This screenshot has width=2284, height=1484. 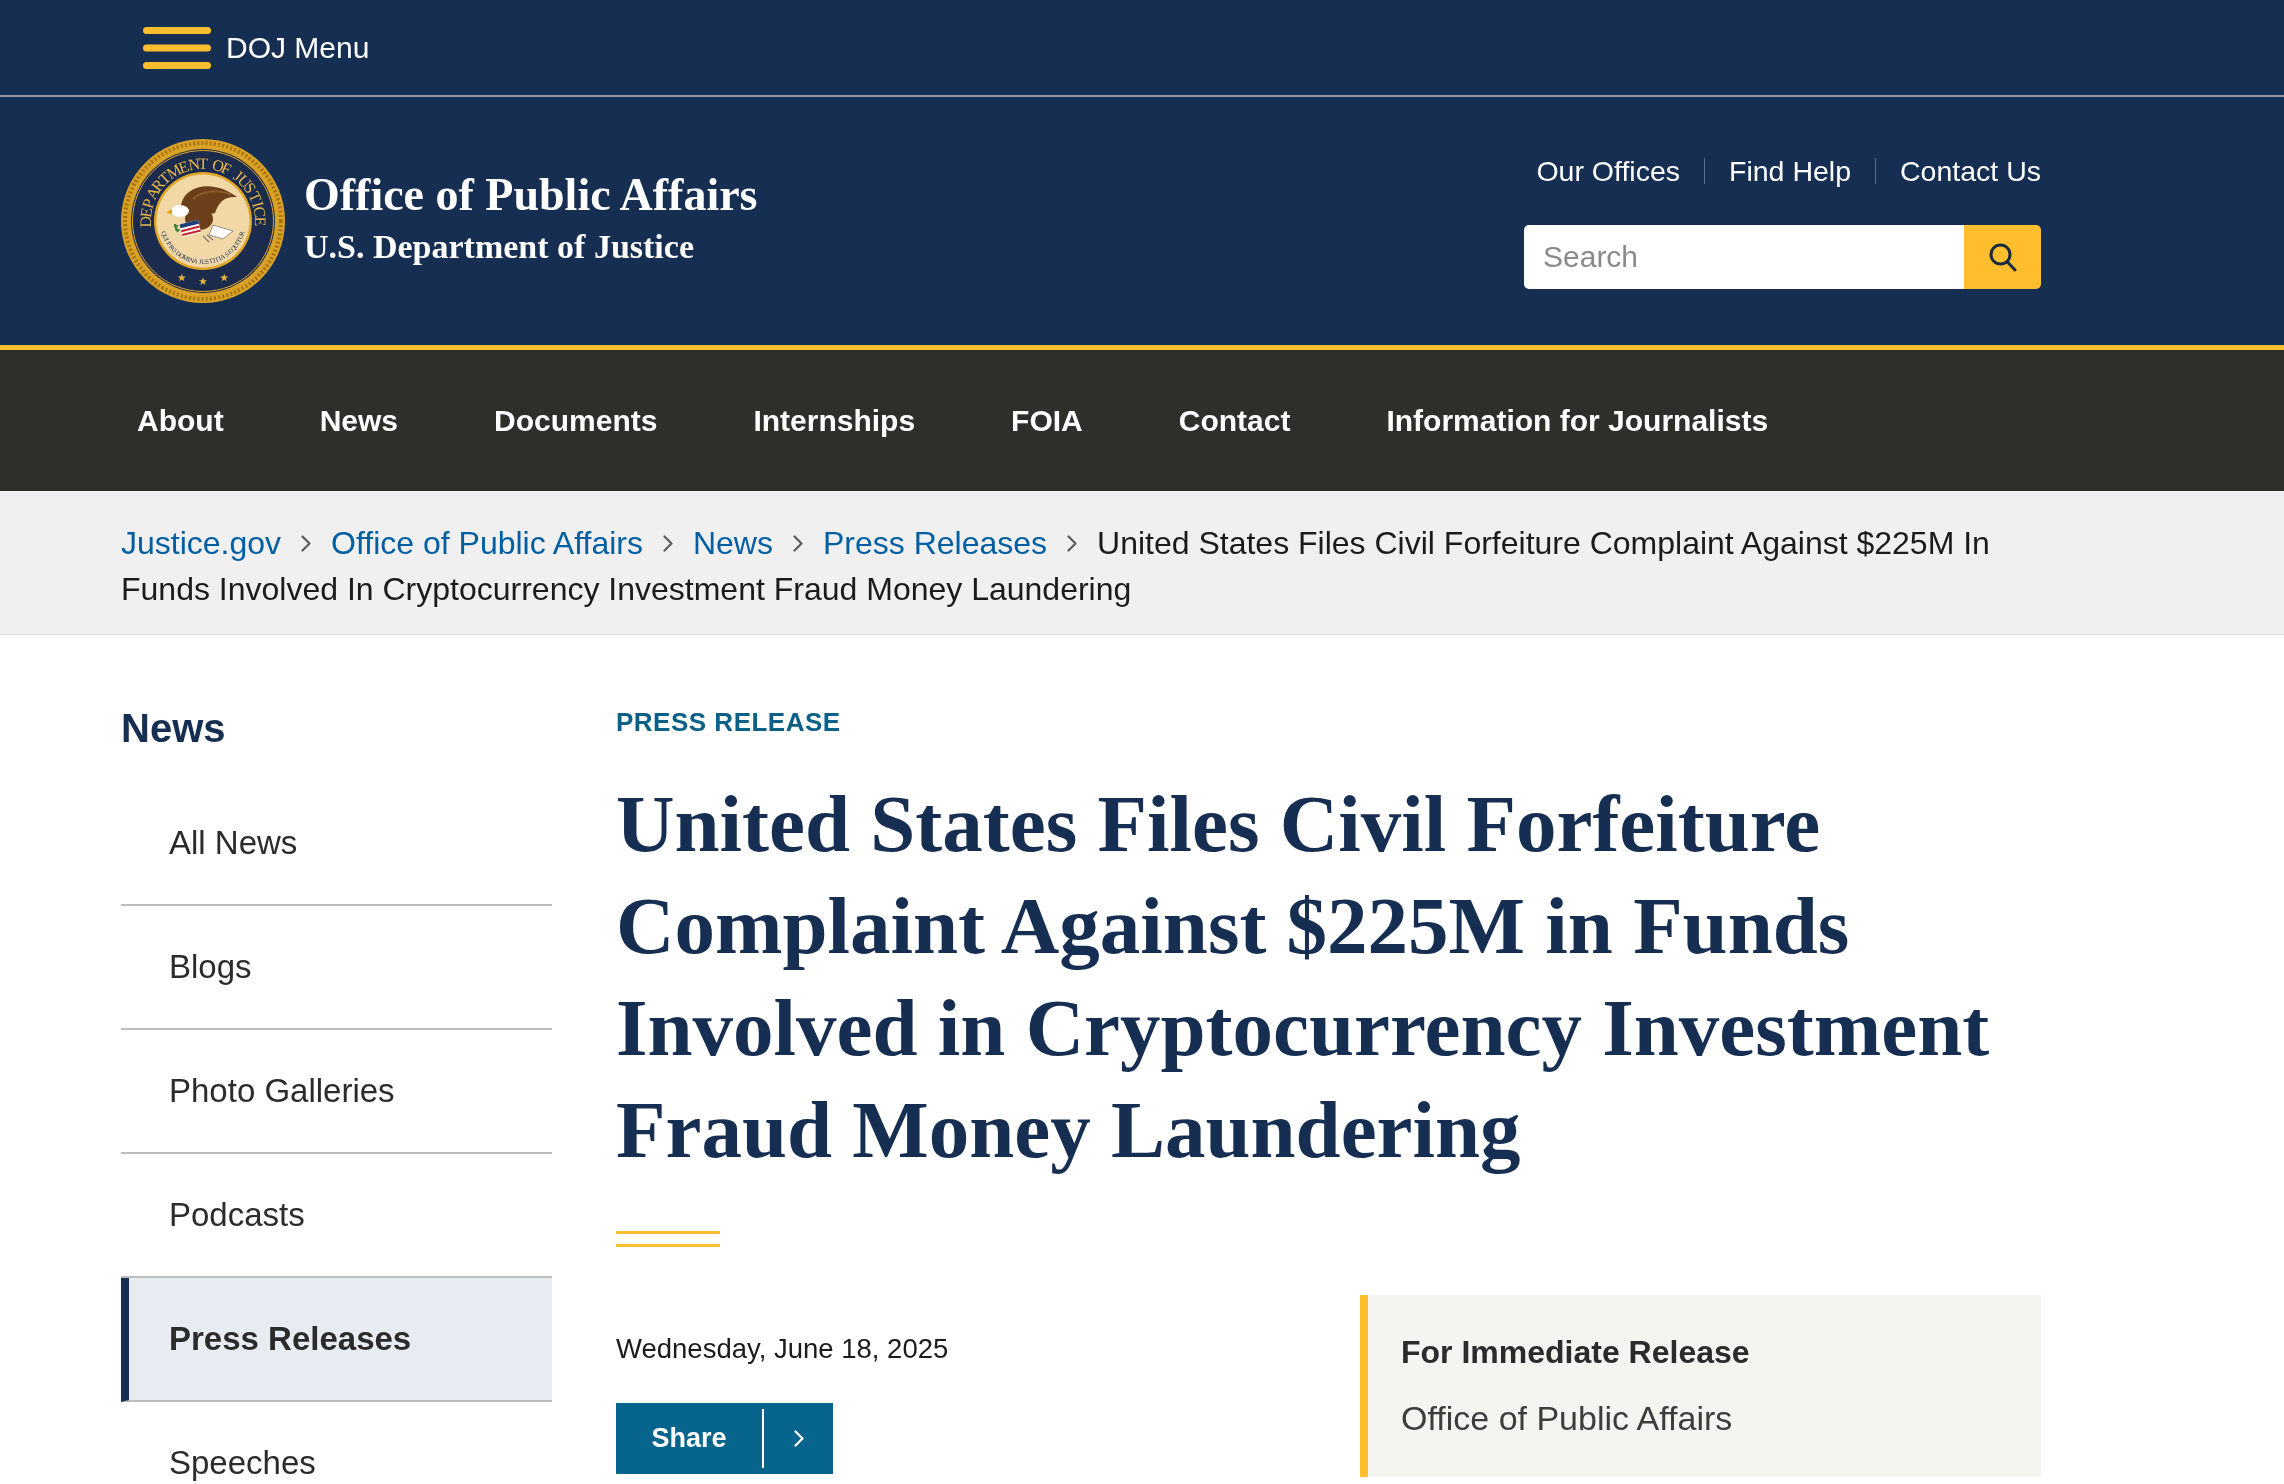 I want to click on department-subtitle: U.S. Department of Justice, so click(x=499, y=247).